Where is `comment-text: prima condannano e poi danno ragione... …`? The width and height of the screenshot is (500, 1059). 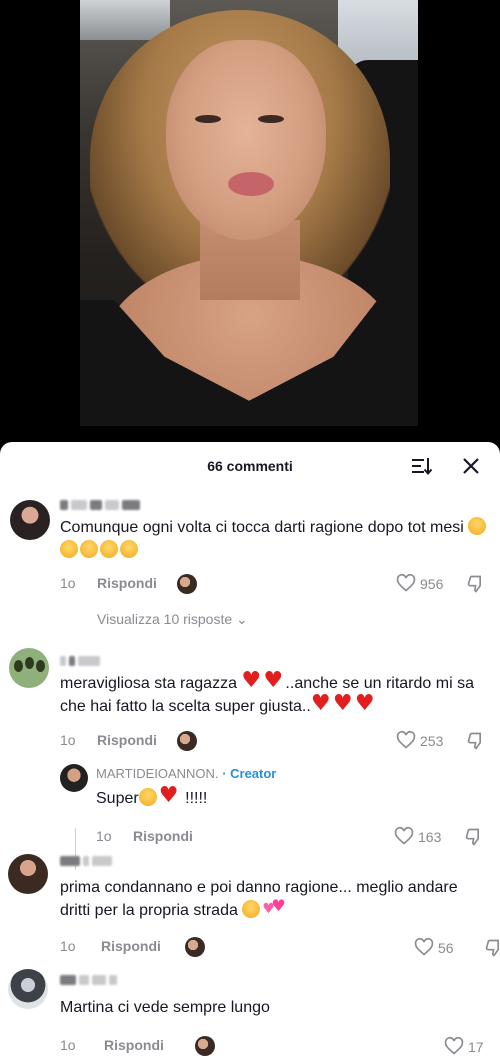 comment-text: prima condannano e poi danno ragione... … is located at coordinates (275, 899).